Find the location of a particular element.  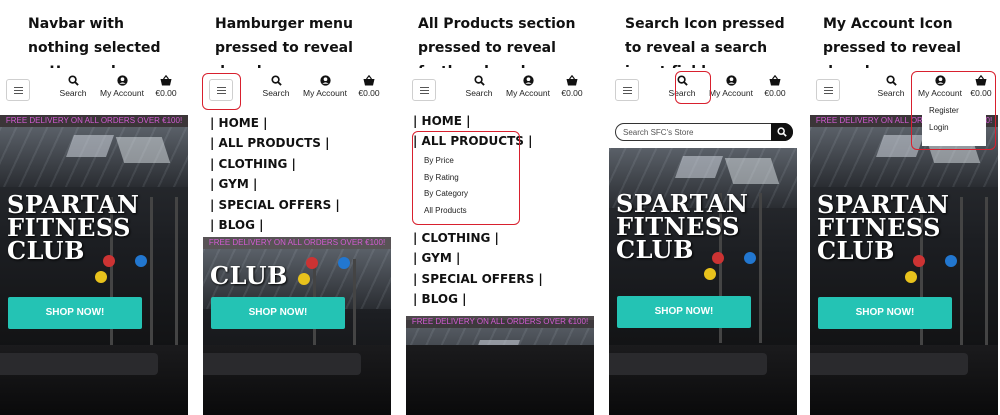

dropdown-login: Login is located at coordinates (954, 127).